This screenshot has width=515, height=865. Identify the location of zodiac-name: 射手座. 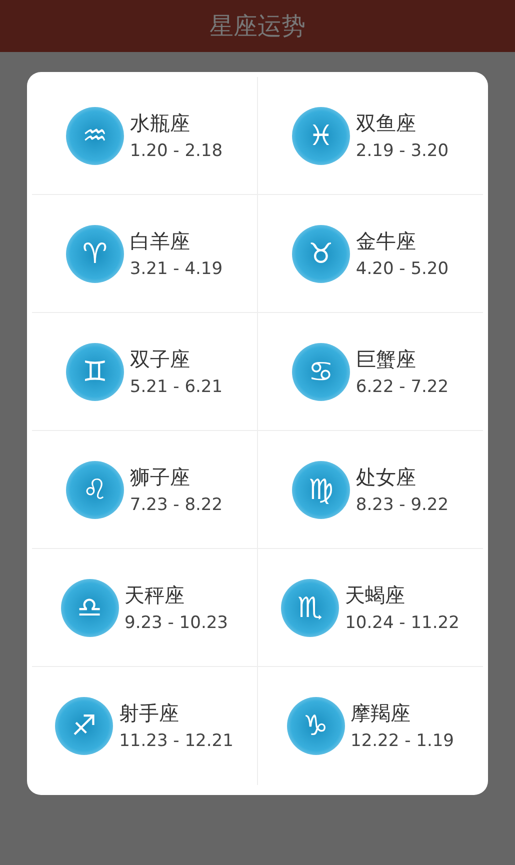
(149, 713).